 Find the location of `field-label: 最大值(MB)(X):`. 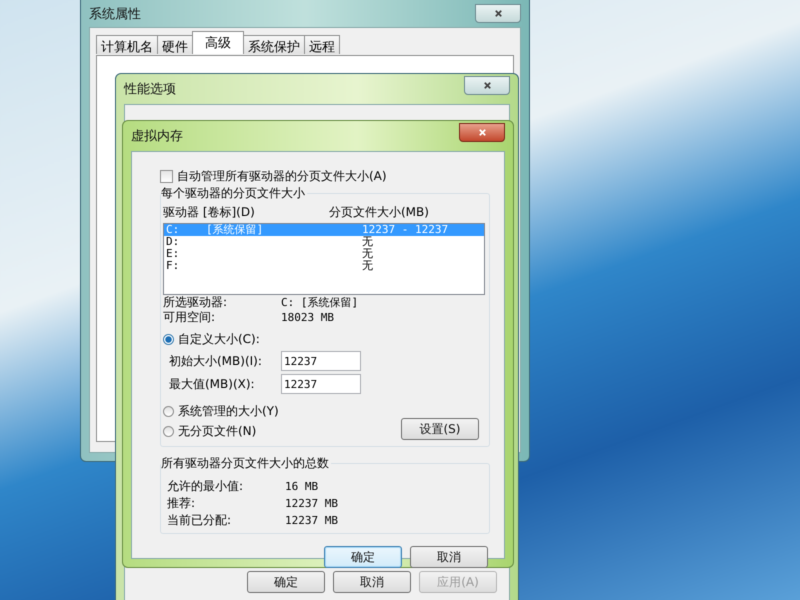

field-label: 最大值(MB)(X): is located at coordinates (212, 384).